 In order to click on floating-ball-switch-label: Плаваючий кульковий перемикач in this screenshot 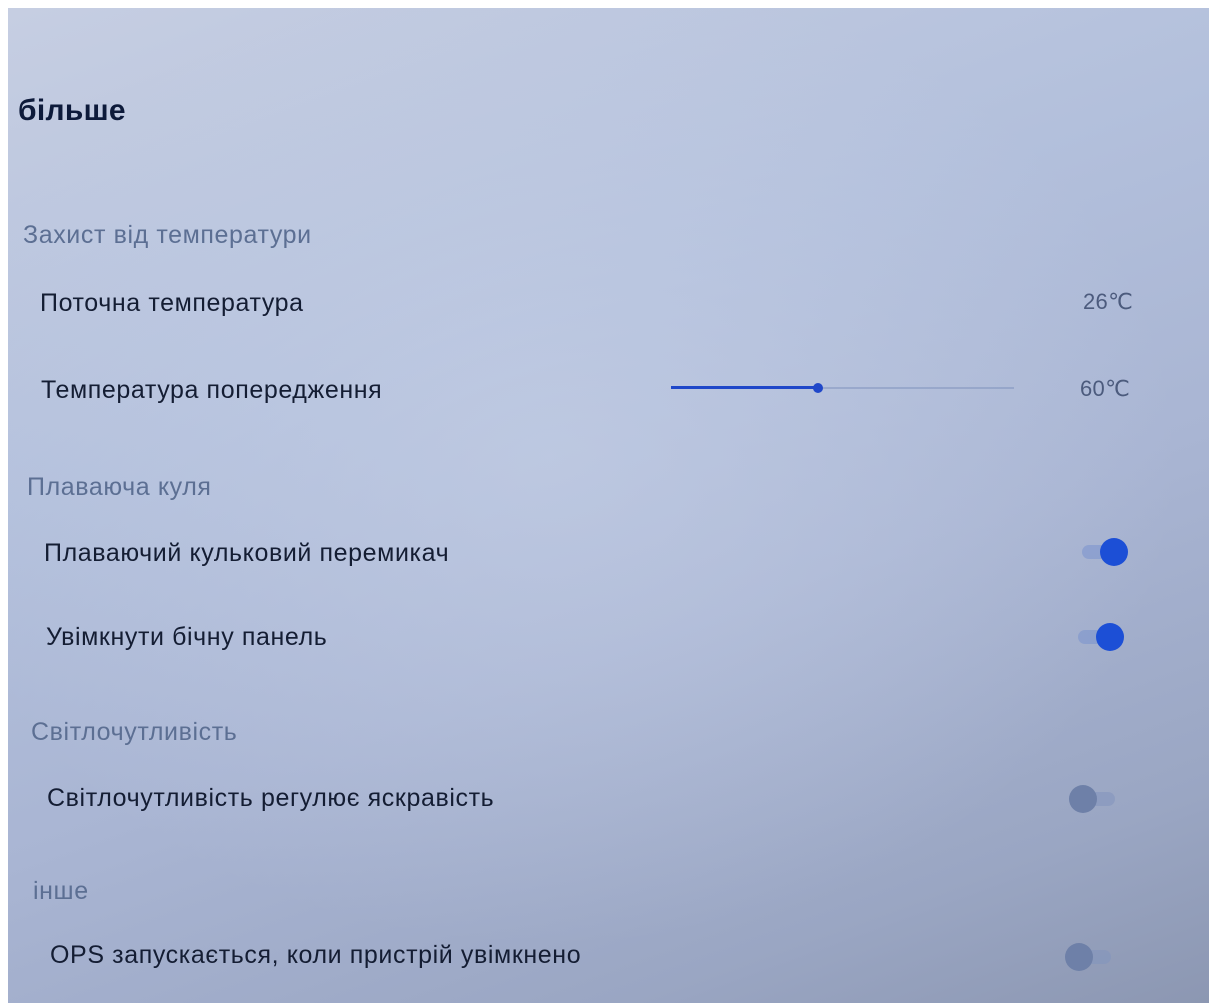, I will do `click(247, 553)`.